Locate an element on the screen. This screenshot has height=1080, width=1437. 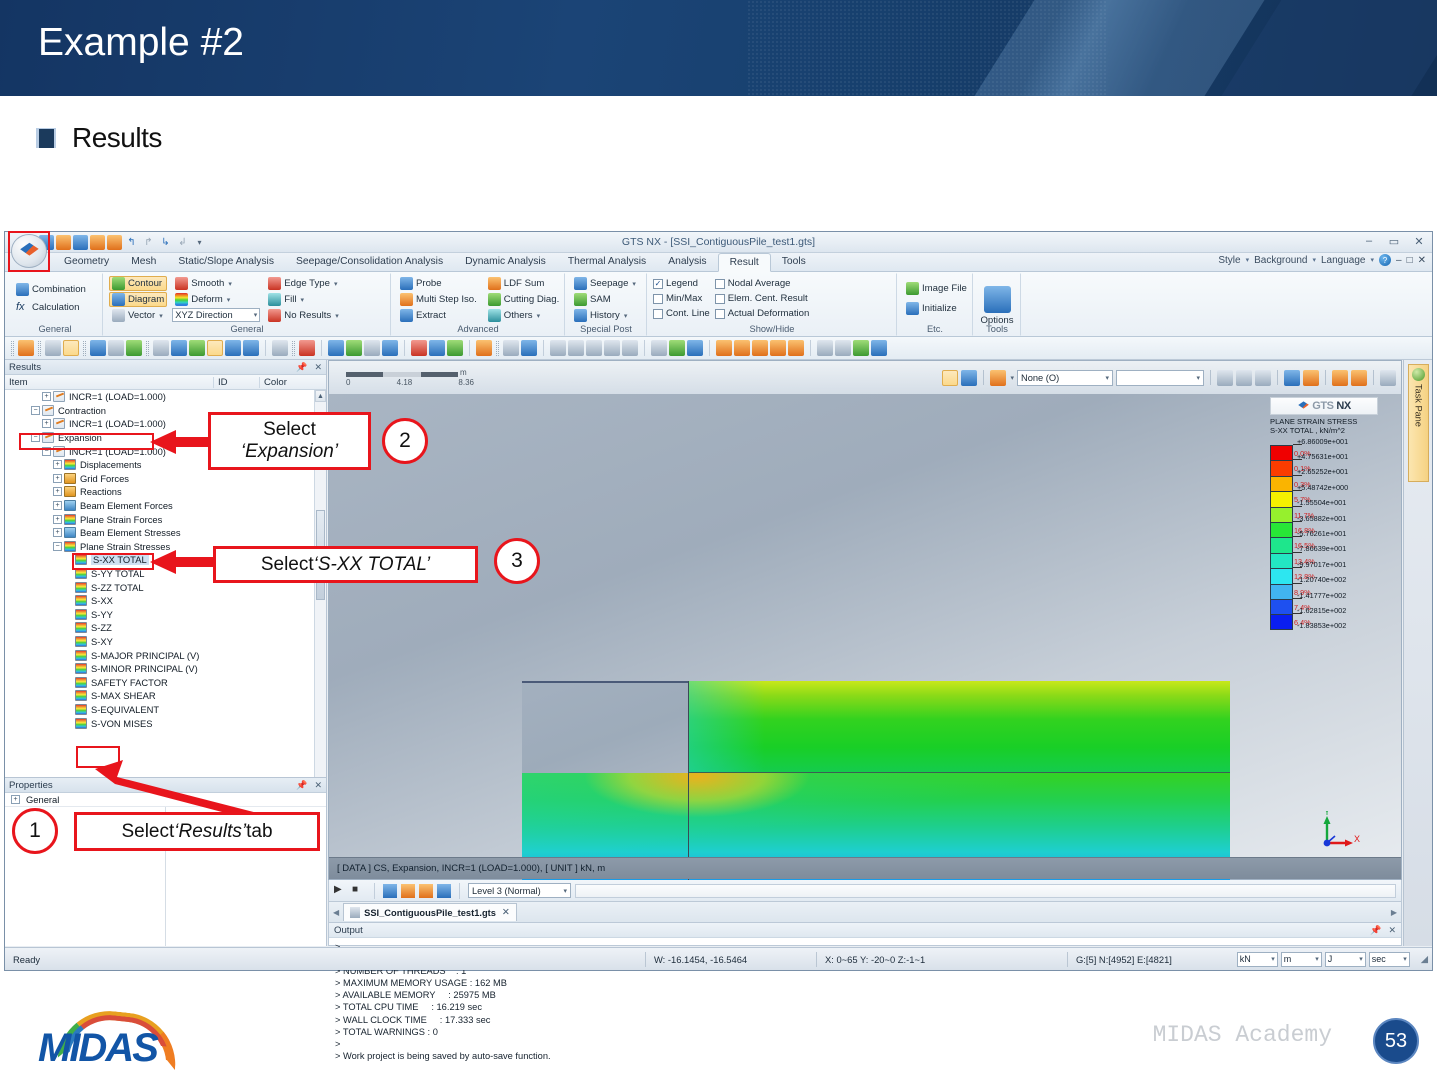
edge-type-button: Edge Type ▾ is located at coordinates (303, 283).